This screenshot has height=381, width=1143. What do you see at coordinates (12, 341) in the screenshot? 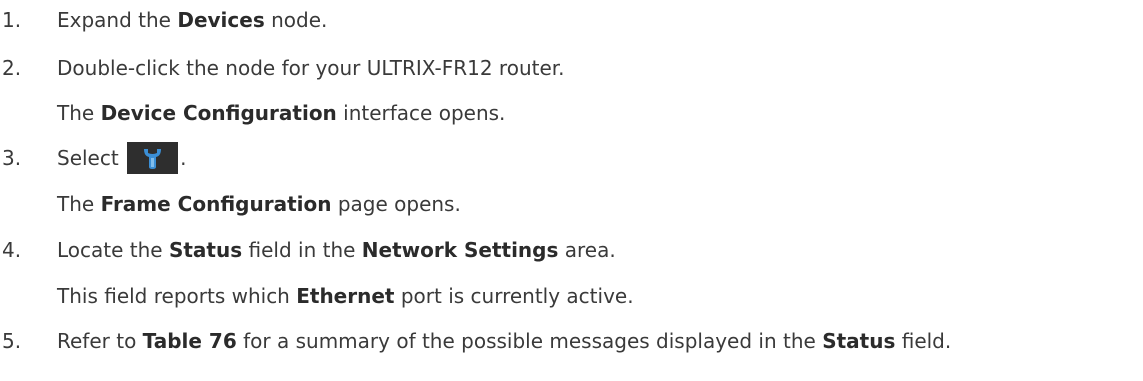
I see `step-number: 5.` at bounding box center [12, 341].